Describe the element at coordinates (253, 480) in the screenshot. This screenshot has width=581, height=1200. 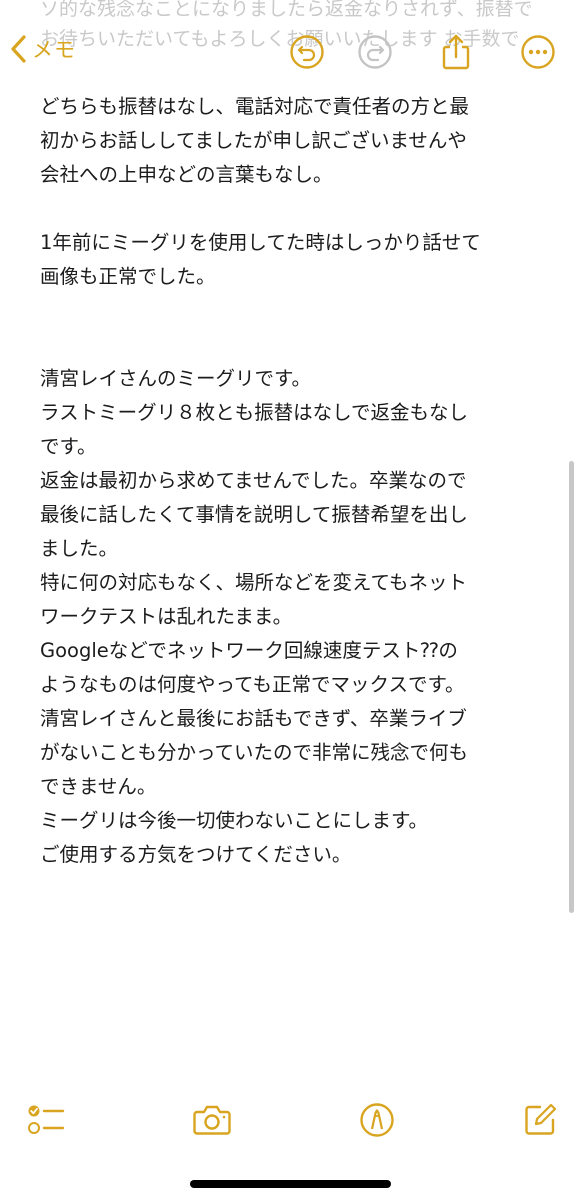
I see `note-line: 返金は最初から求めてませんでした。卒業なので` at that location.